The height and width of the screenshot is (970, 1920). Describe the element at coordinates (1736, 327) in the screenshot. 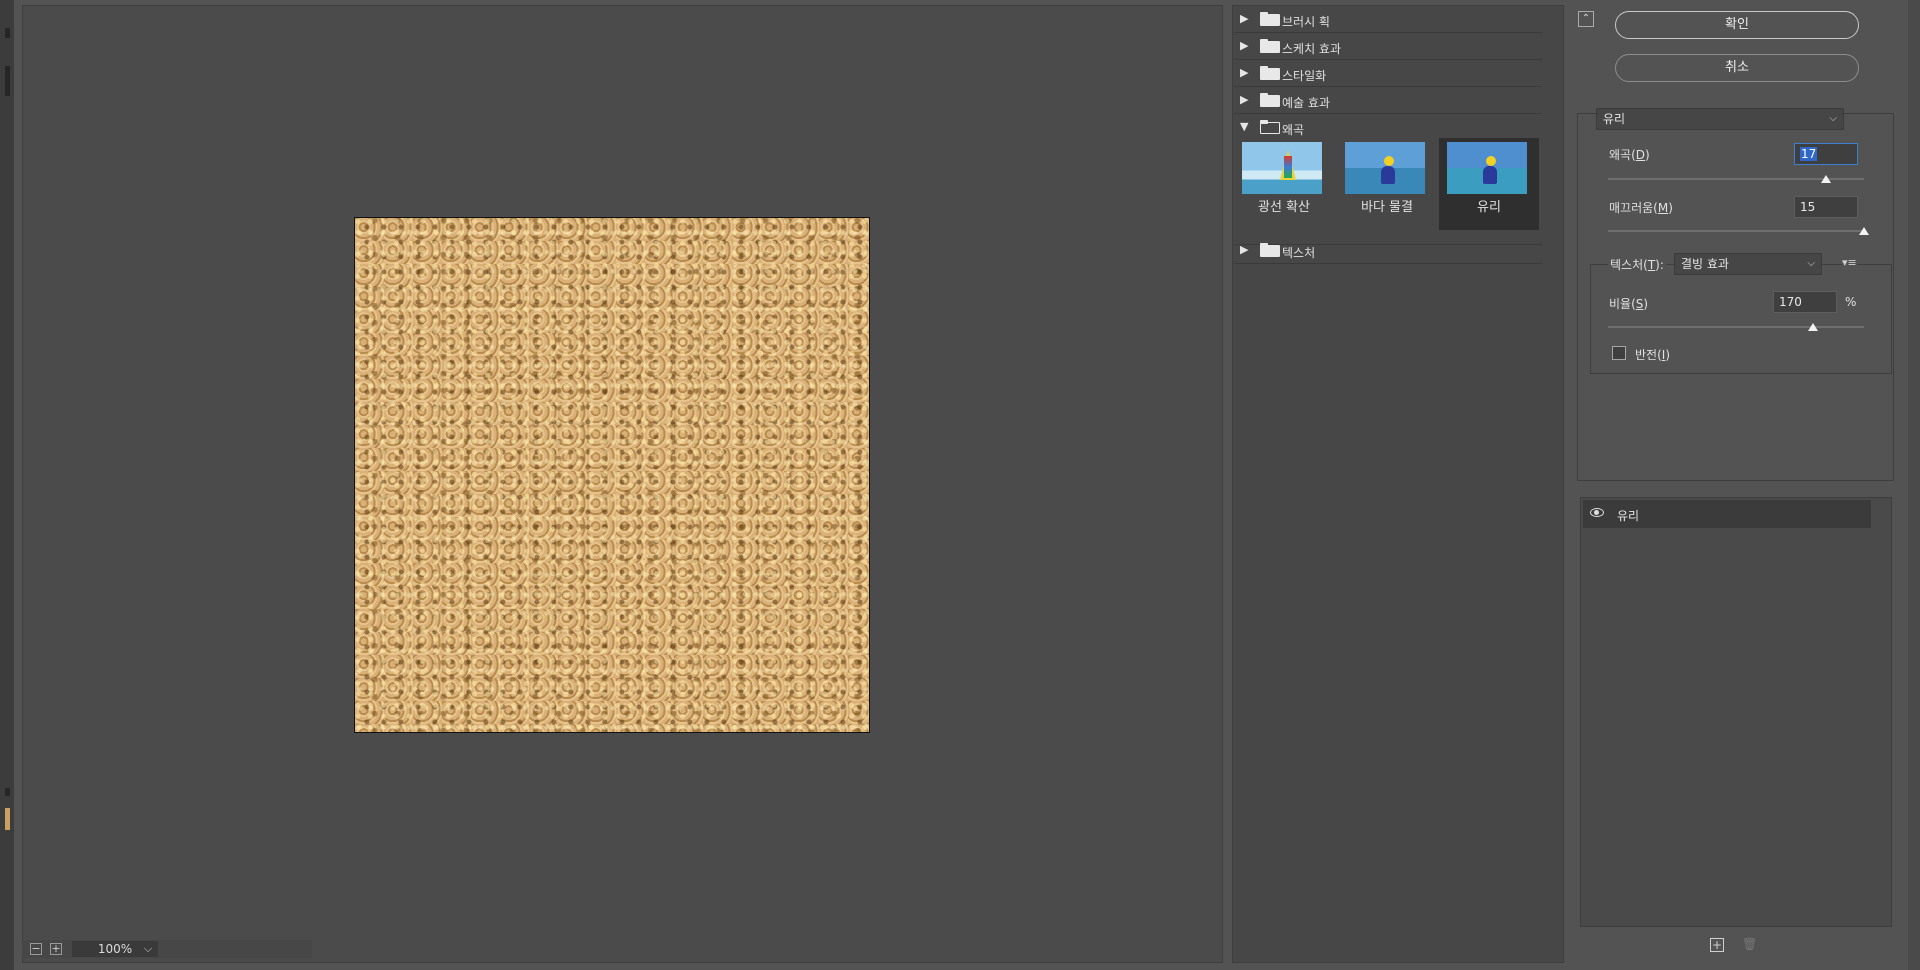

I see `scaling-slider` at that location.